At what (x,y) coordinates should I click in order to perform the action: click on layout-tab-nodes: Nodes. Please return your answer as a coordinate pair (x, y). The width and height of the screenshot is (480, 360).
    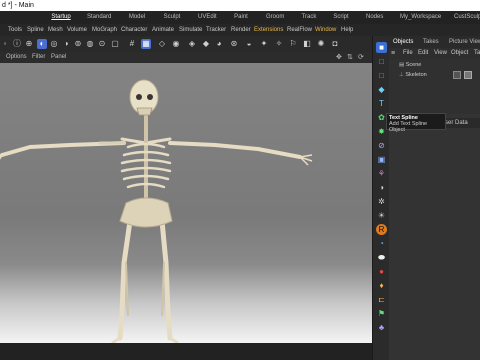
    Looking at the image, I should click on (374, 17).